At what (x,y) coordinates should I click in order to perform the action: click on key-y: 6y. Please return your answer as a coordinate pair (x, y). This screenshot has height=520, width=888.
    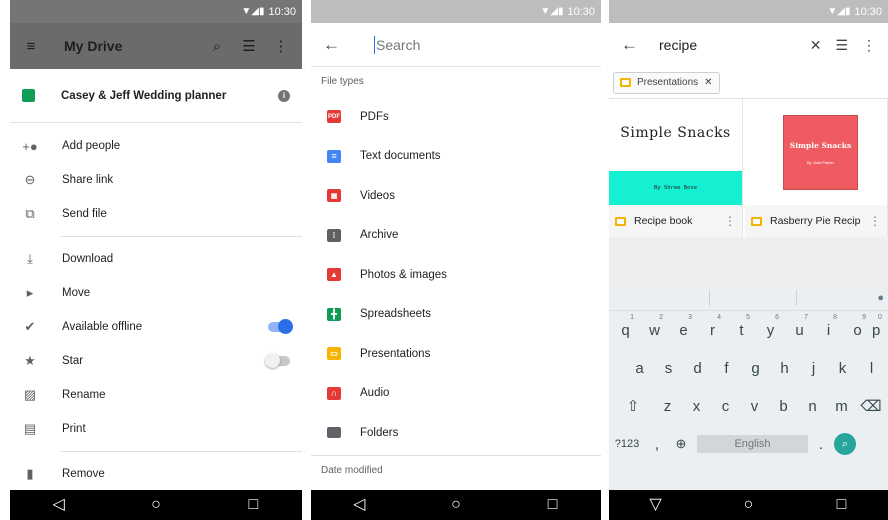
    Looking at the image, I should click on (770, 326).